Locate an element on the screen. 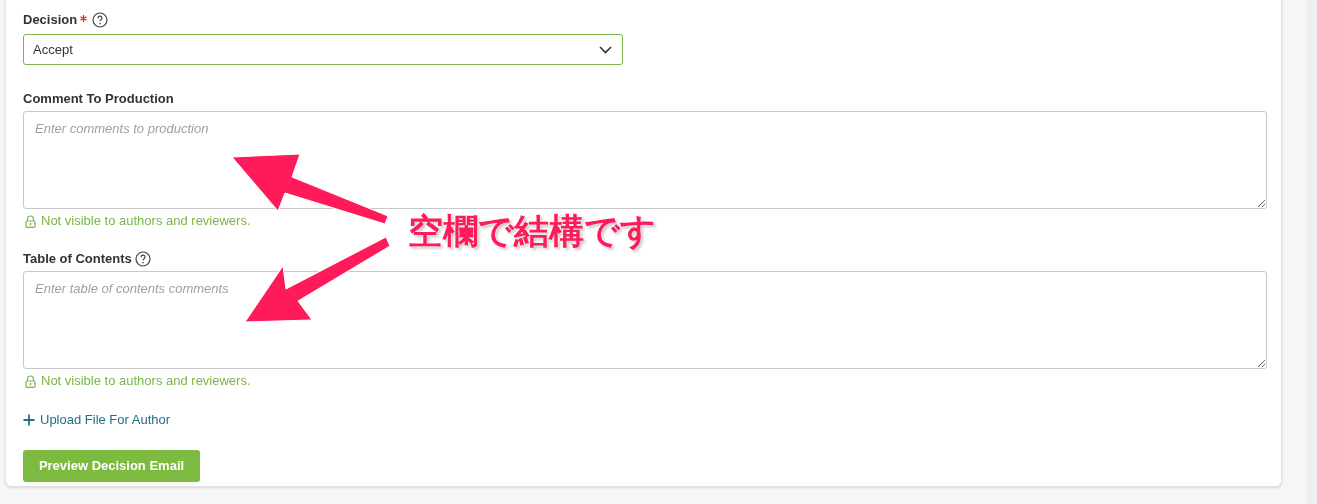 The height and width of the screenshot is (504, 1317). annotation-text: 空欄で結構です is located at coordinates (532, 231).